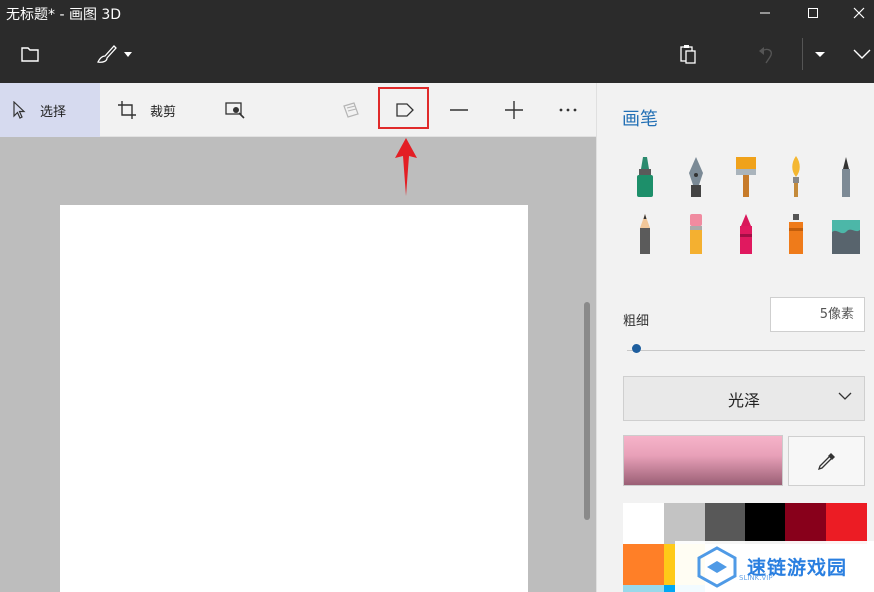 Image resolution: width=874 pixels, height=592 pixels. I want to click on maximize-button, so click(813, 13).